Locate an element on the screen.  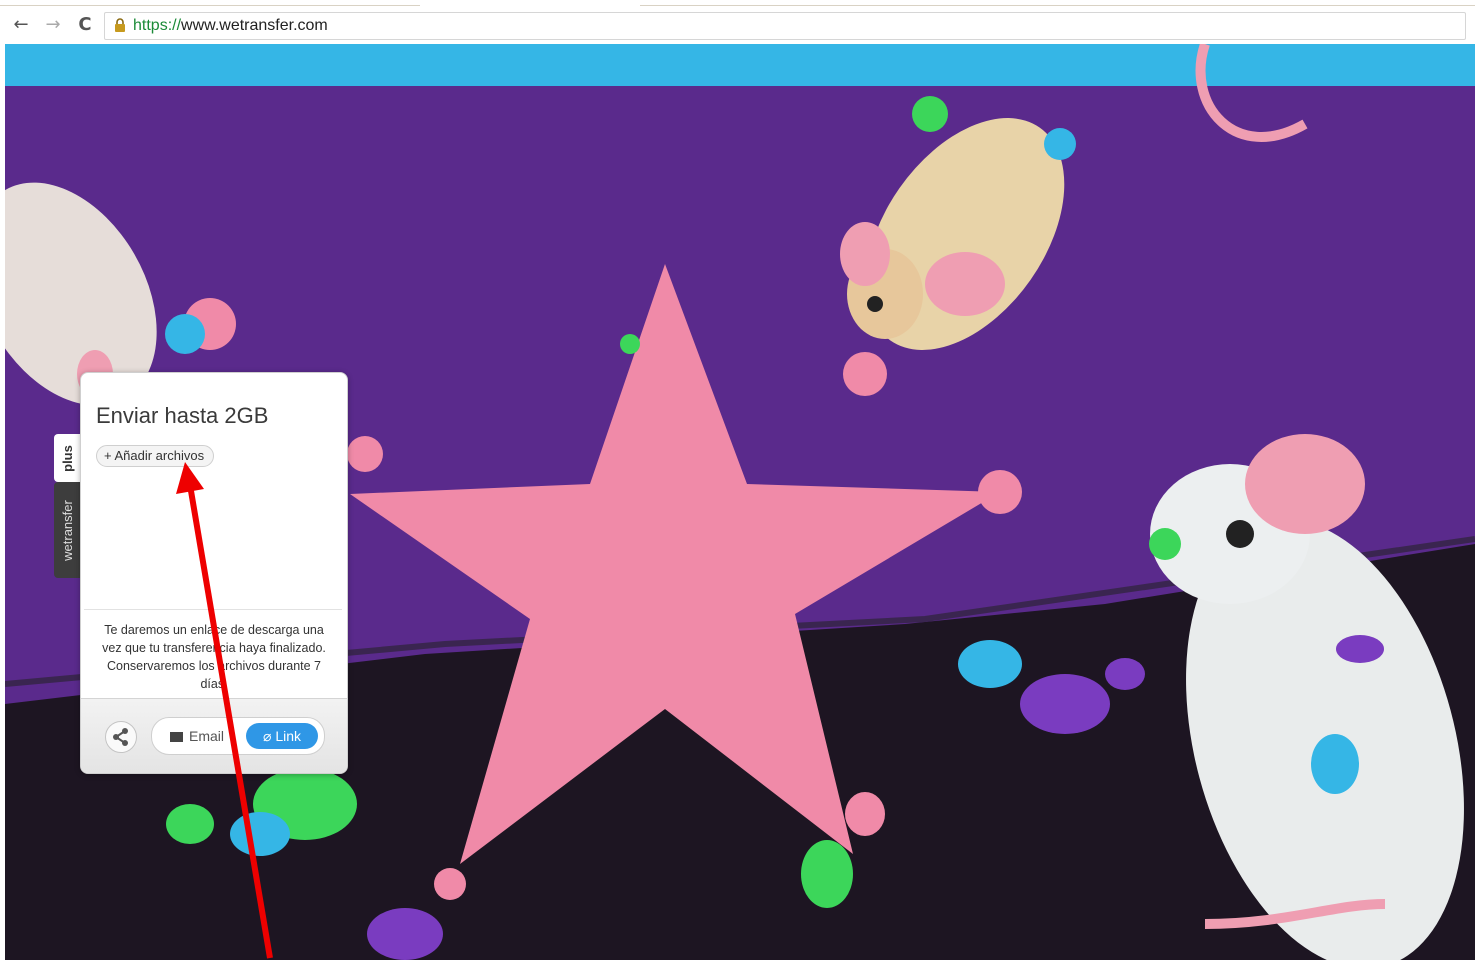
tab-wetransfer: wetransfer is located at coordinates (67, 530).